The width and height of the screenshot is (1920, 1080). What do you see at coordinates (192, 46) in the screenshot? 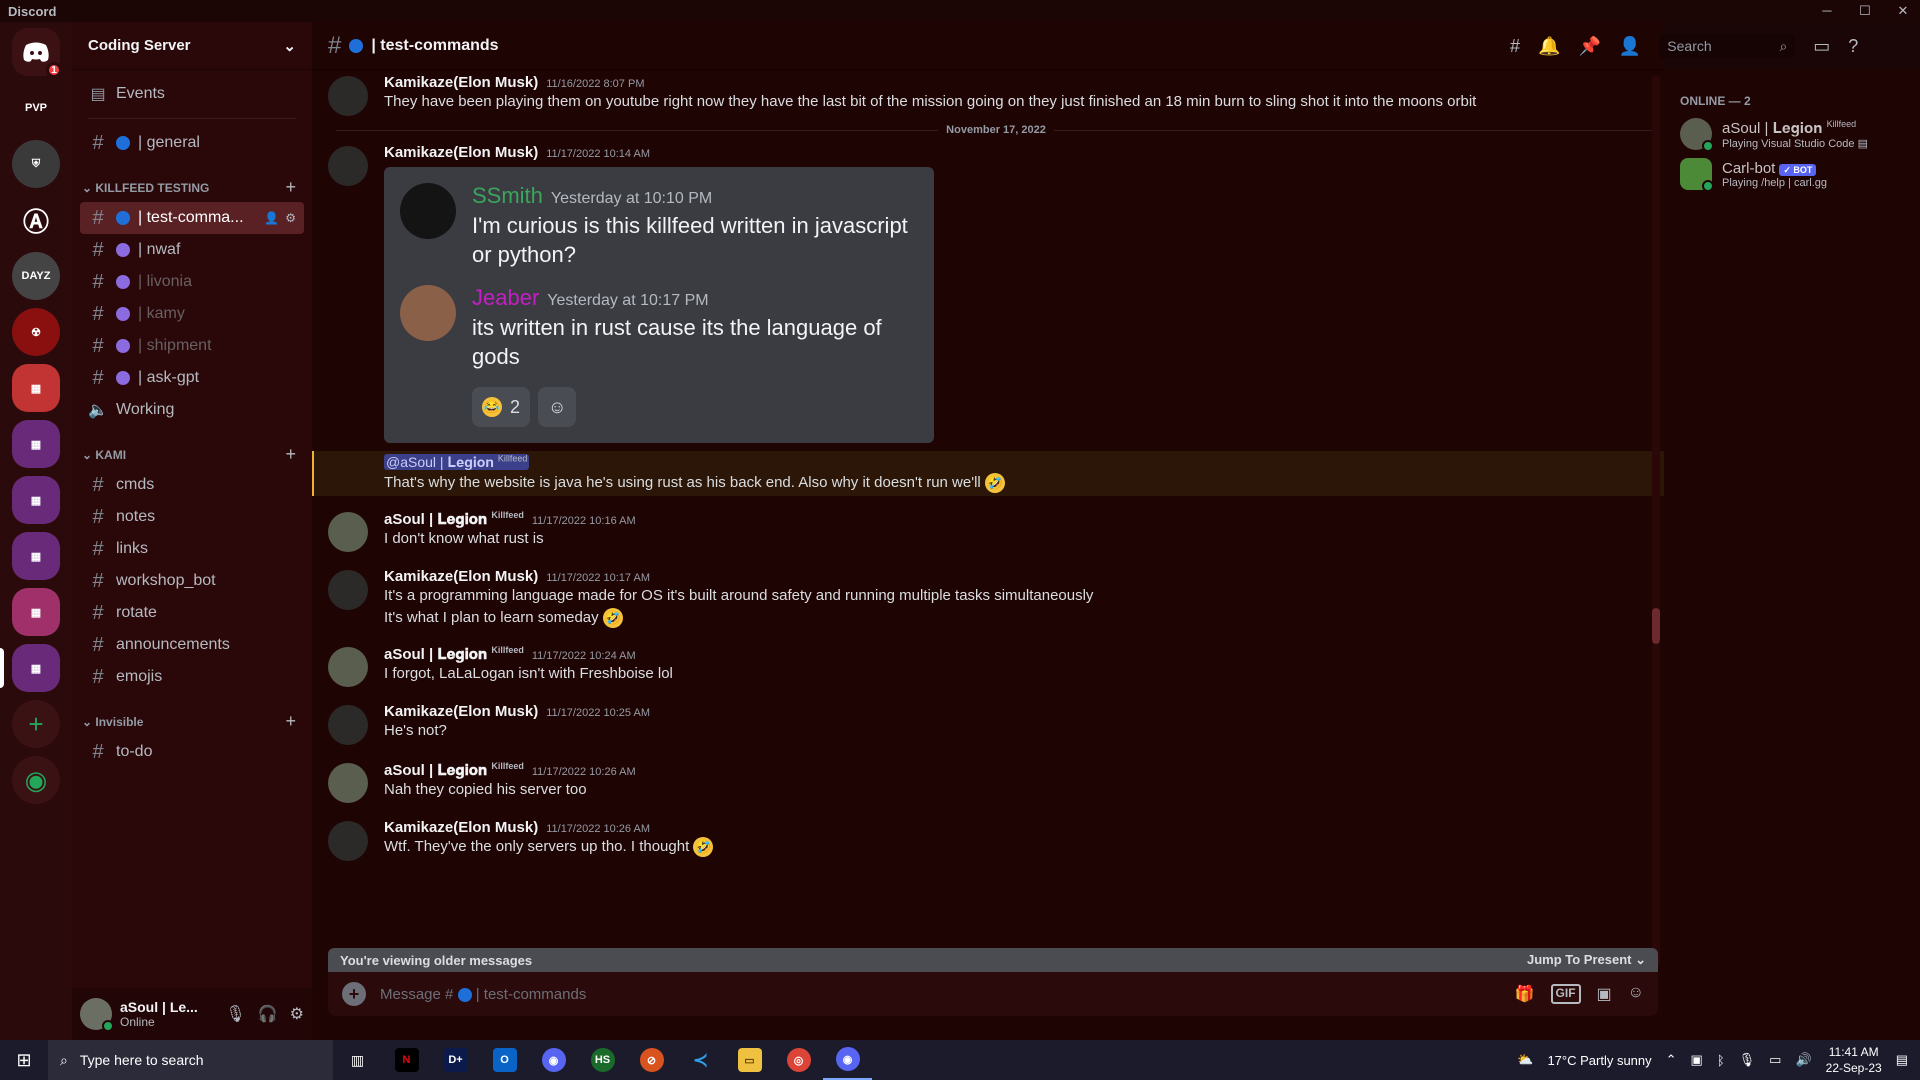
I see `server-header: Coding Server ⌄` at bounding box center [192, 46].